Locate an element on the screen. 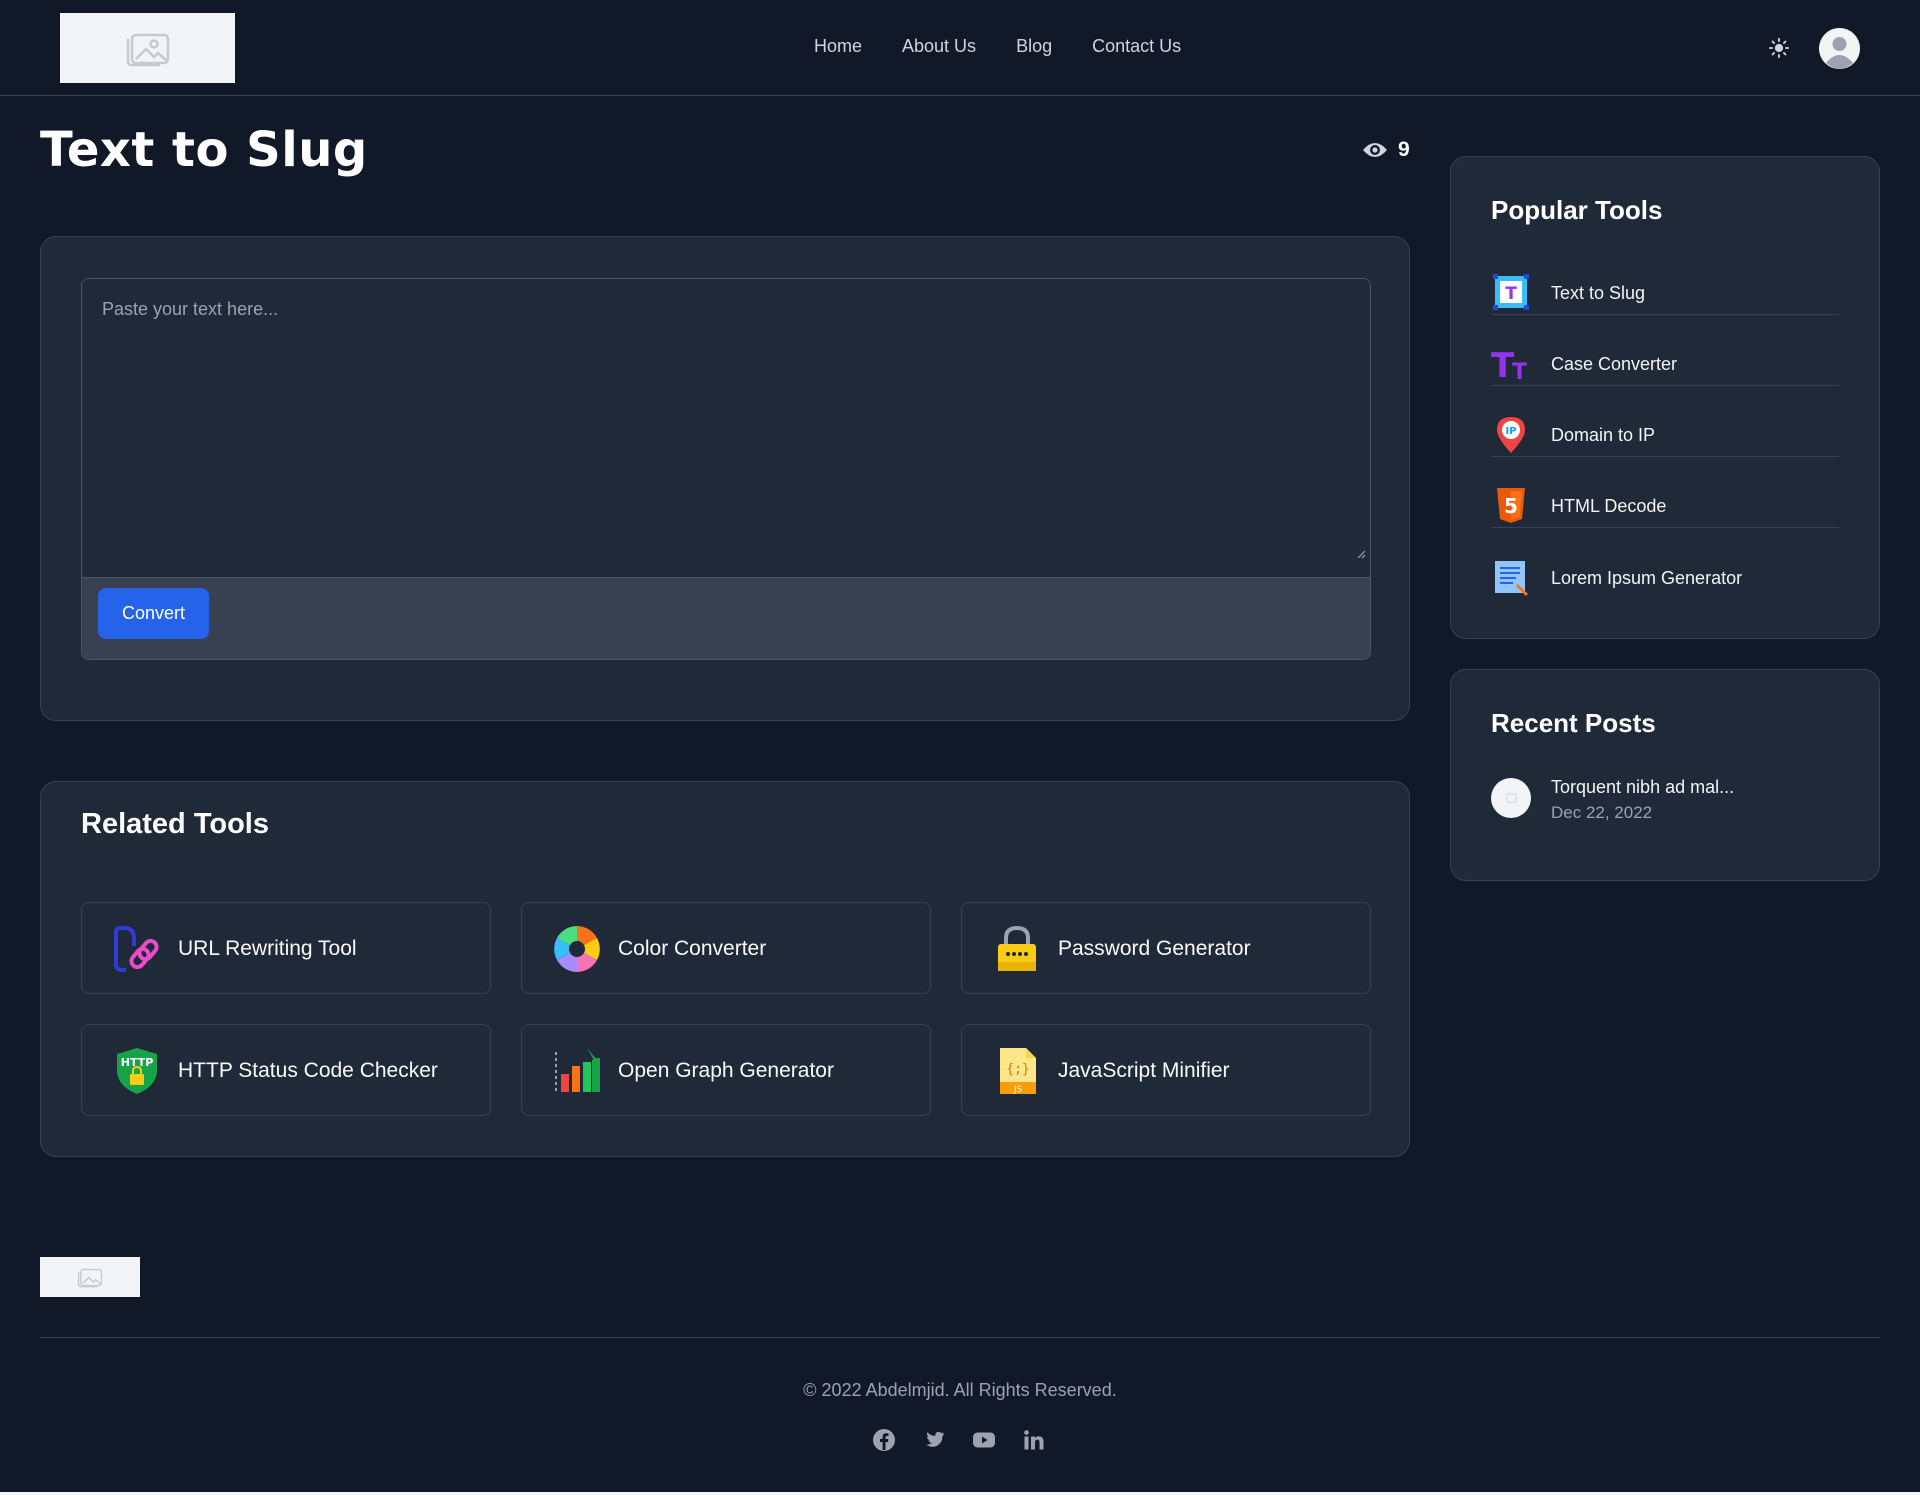  convert-button: Convert is located at coordinates (153, 613).